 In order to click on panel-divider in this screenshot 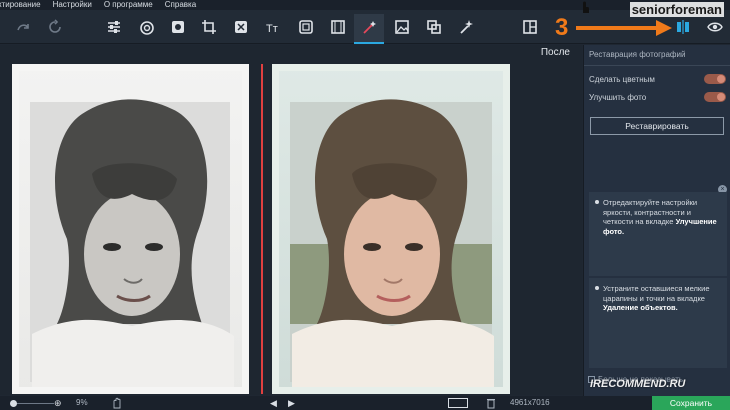, I will do `click(657, 65)`.